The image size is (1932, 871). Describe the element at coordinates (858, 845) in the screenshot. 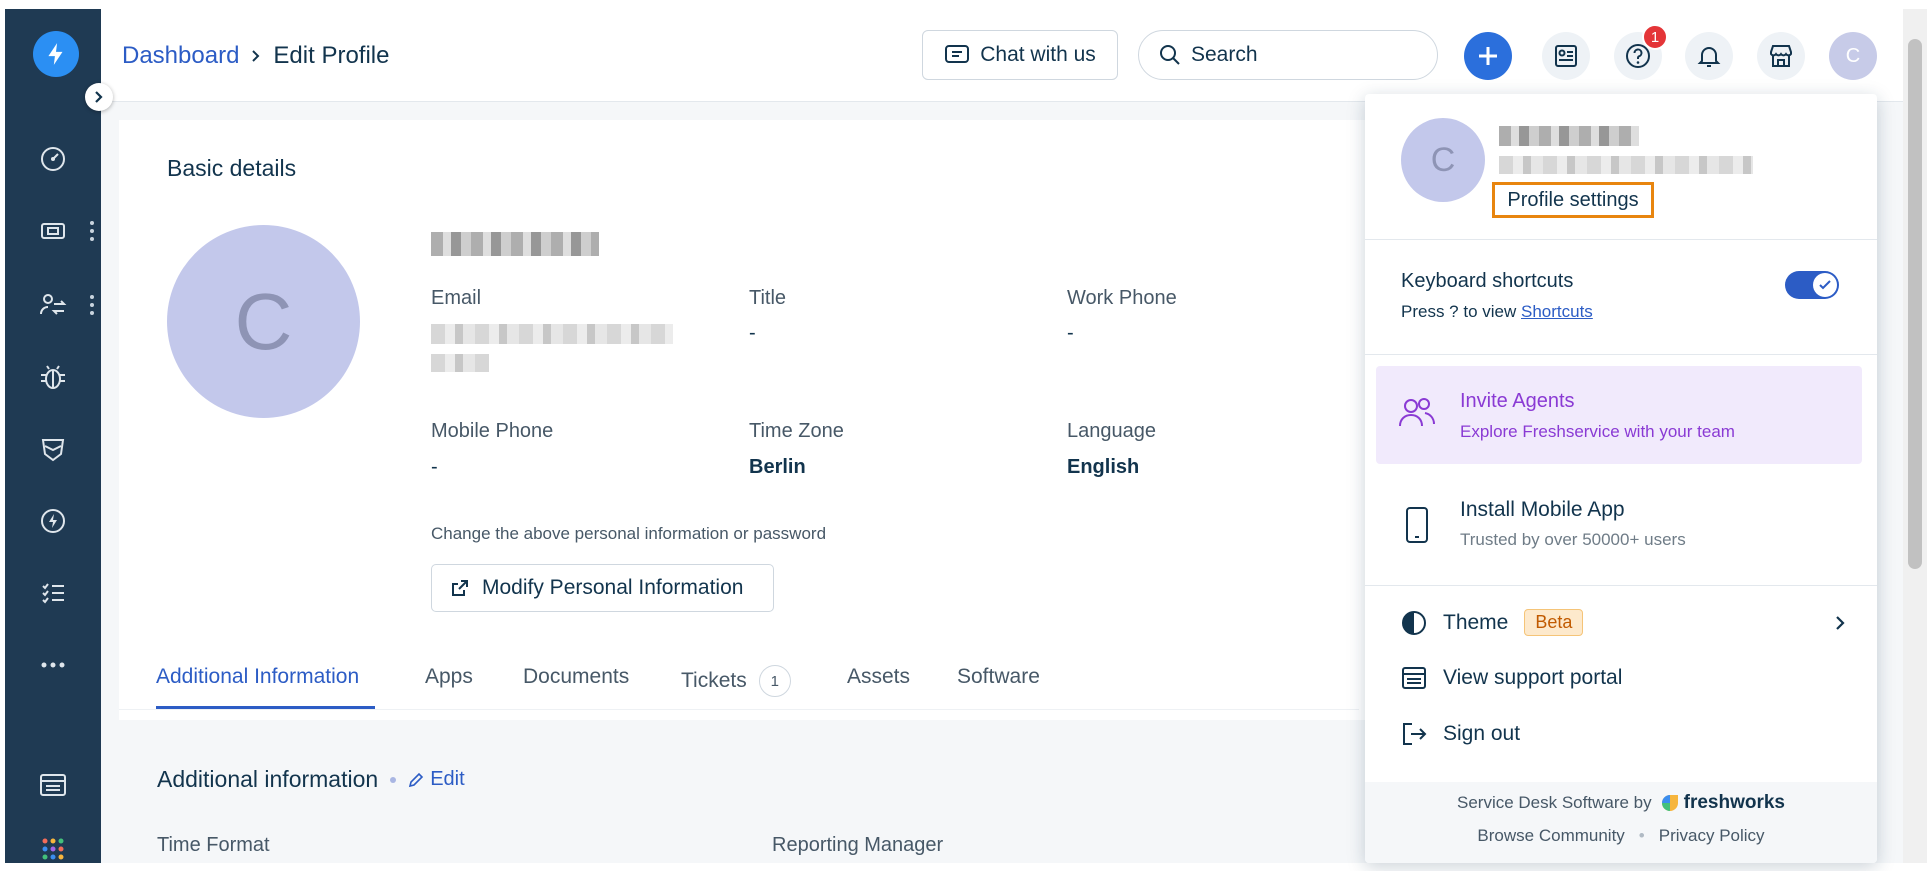

I see `reporting-manager-label: Reporting Manager` at that location.